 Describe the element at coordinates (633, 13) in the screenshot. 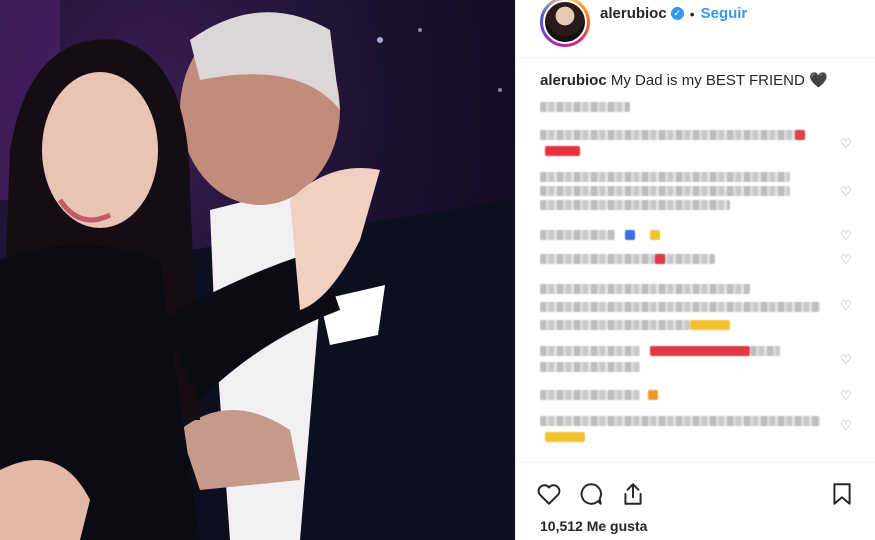

I see `header-username: alerubioc` at that location.